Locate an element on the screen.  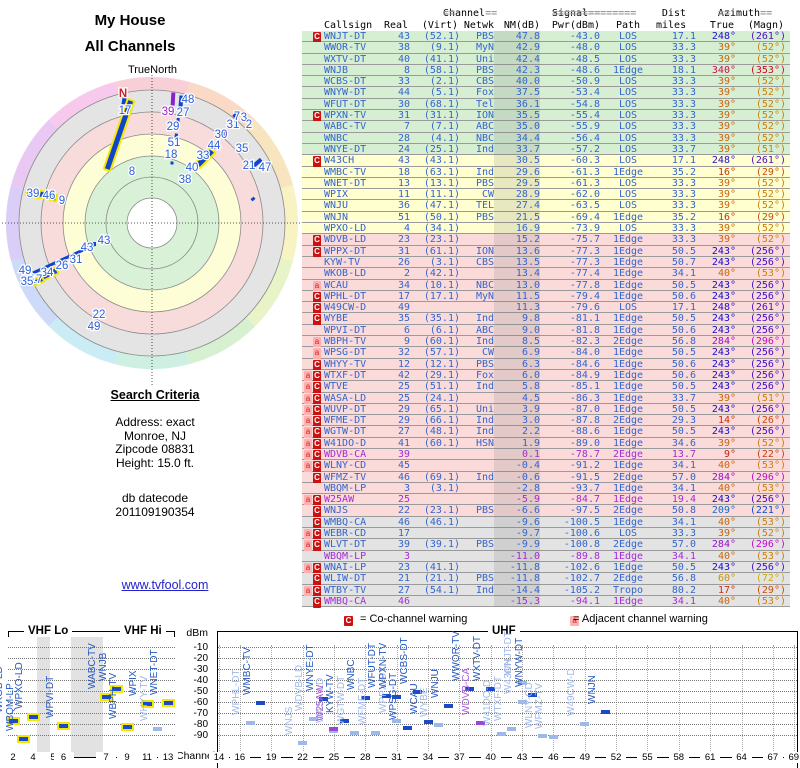
radar-channel-label: 34 is located at coordinates (47, 273).